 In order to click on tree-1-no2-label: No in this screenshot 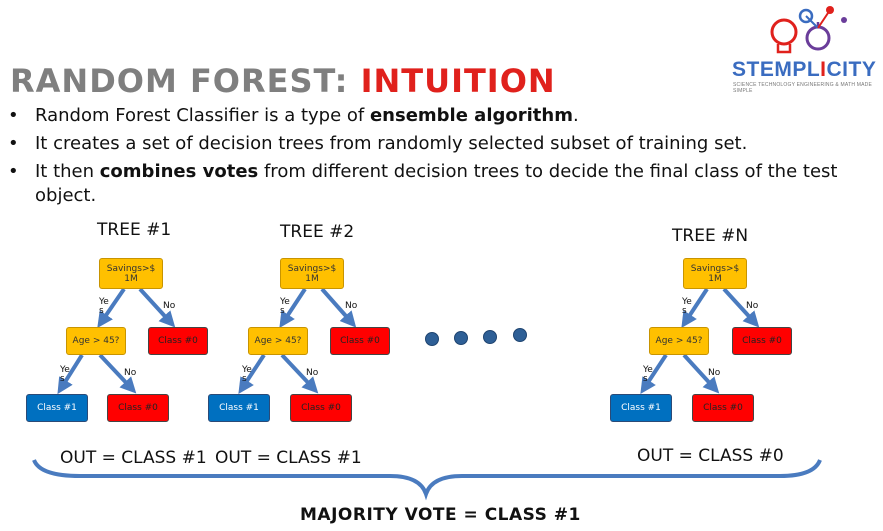, I will do `click(130, 373)`.